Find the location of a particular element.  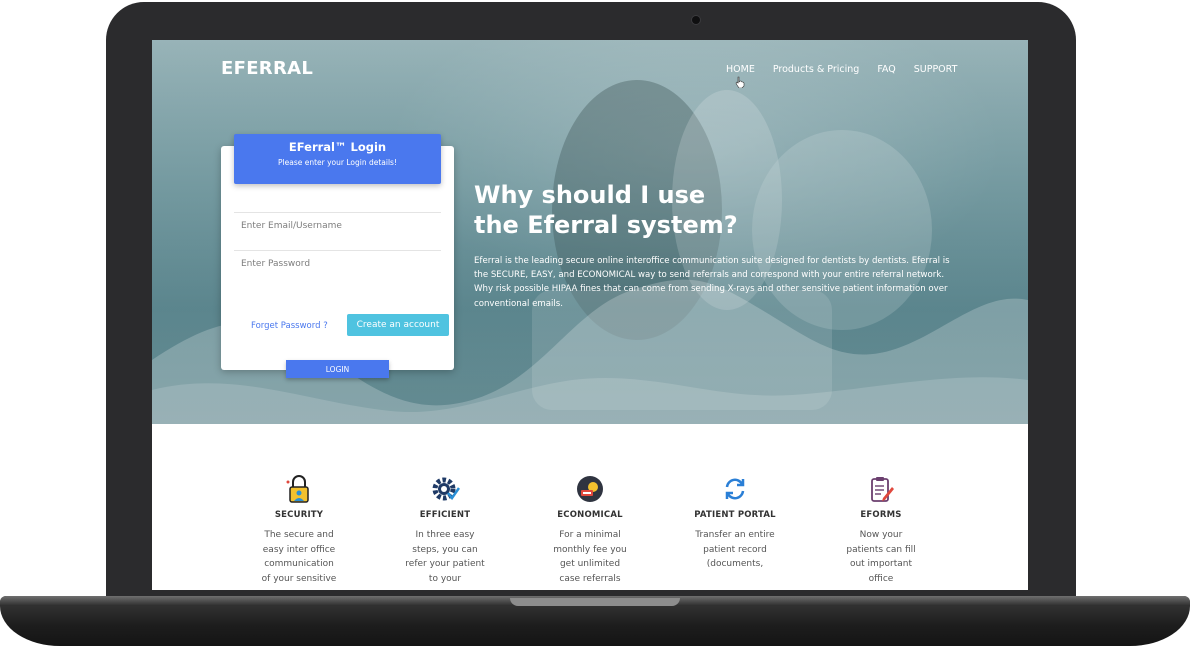

login-title: EFerral™ Login is located at coordinates (337, 147).